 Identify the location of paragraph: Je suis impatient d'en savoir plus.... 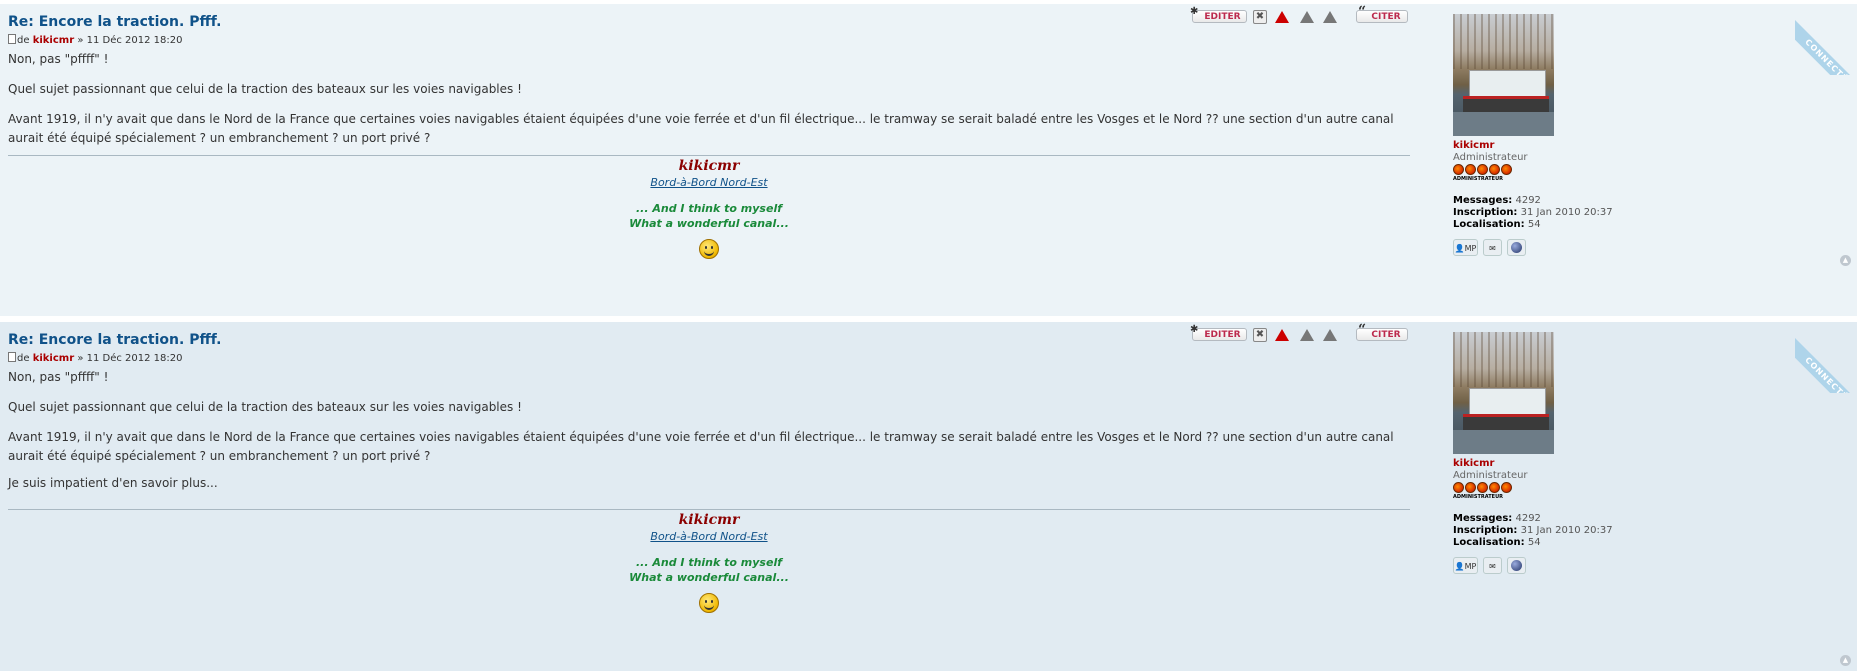
(113, 483).